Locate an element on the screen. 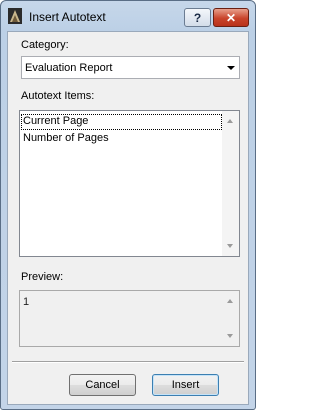 The image size is (320, 410). help-icon: ? is located at coordinates (197, 17).